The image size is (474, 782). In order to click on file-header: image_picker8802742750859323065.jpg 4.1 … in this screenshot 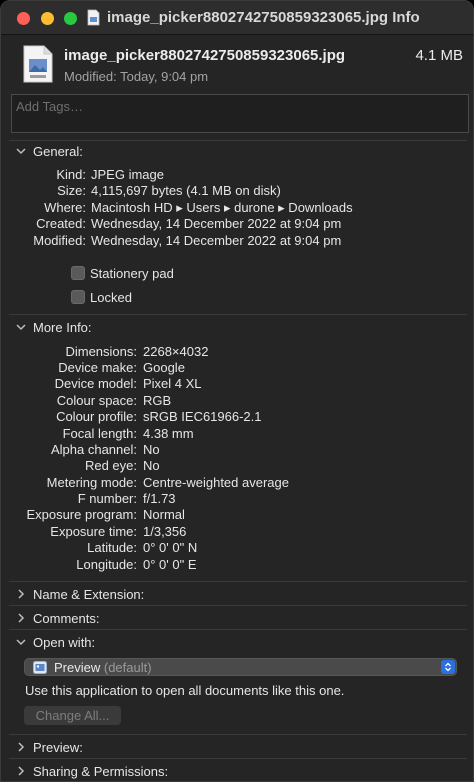, I will do `click(237, 63)`.